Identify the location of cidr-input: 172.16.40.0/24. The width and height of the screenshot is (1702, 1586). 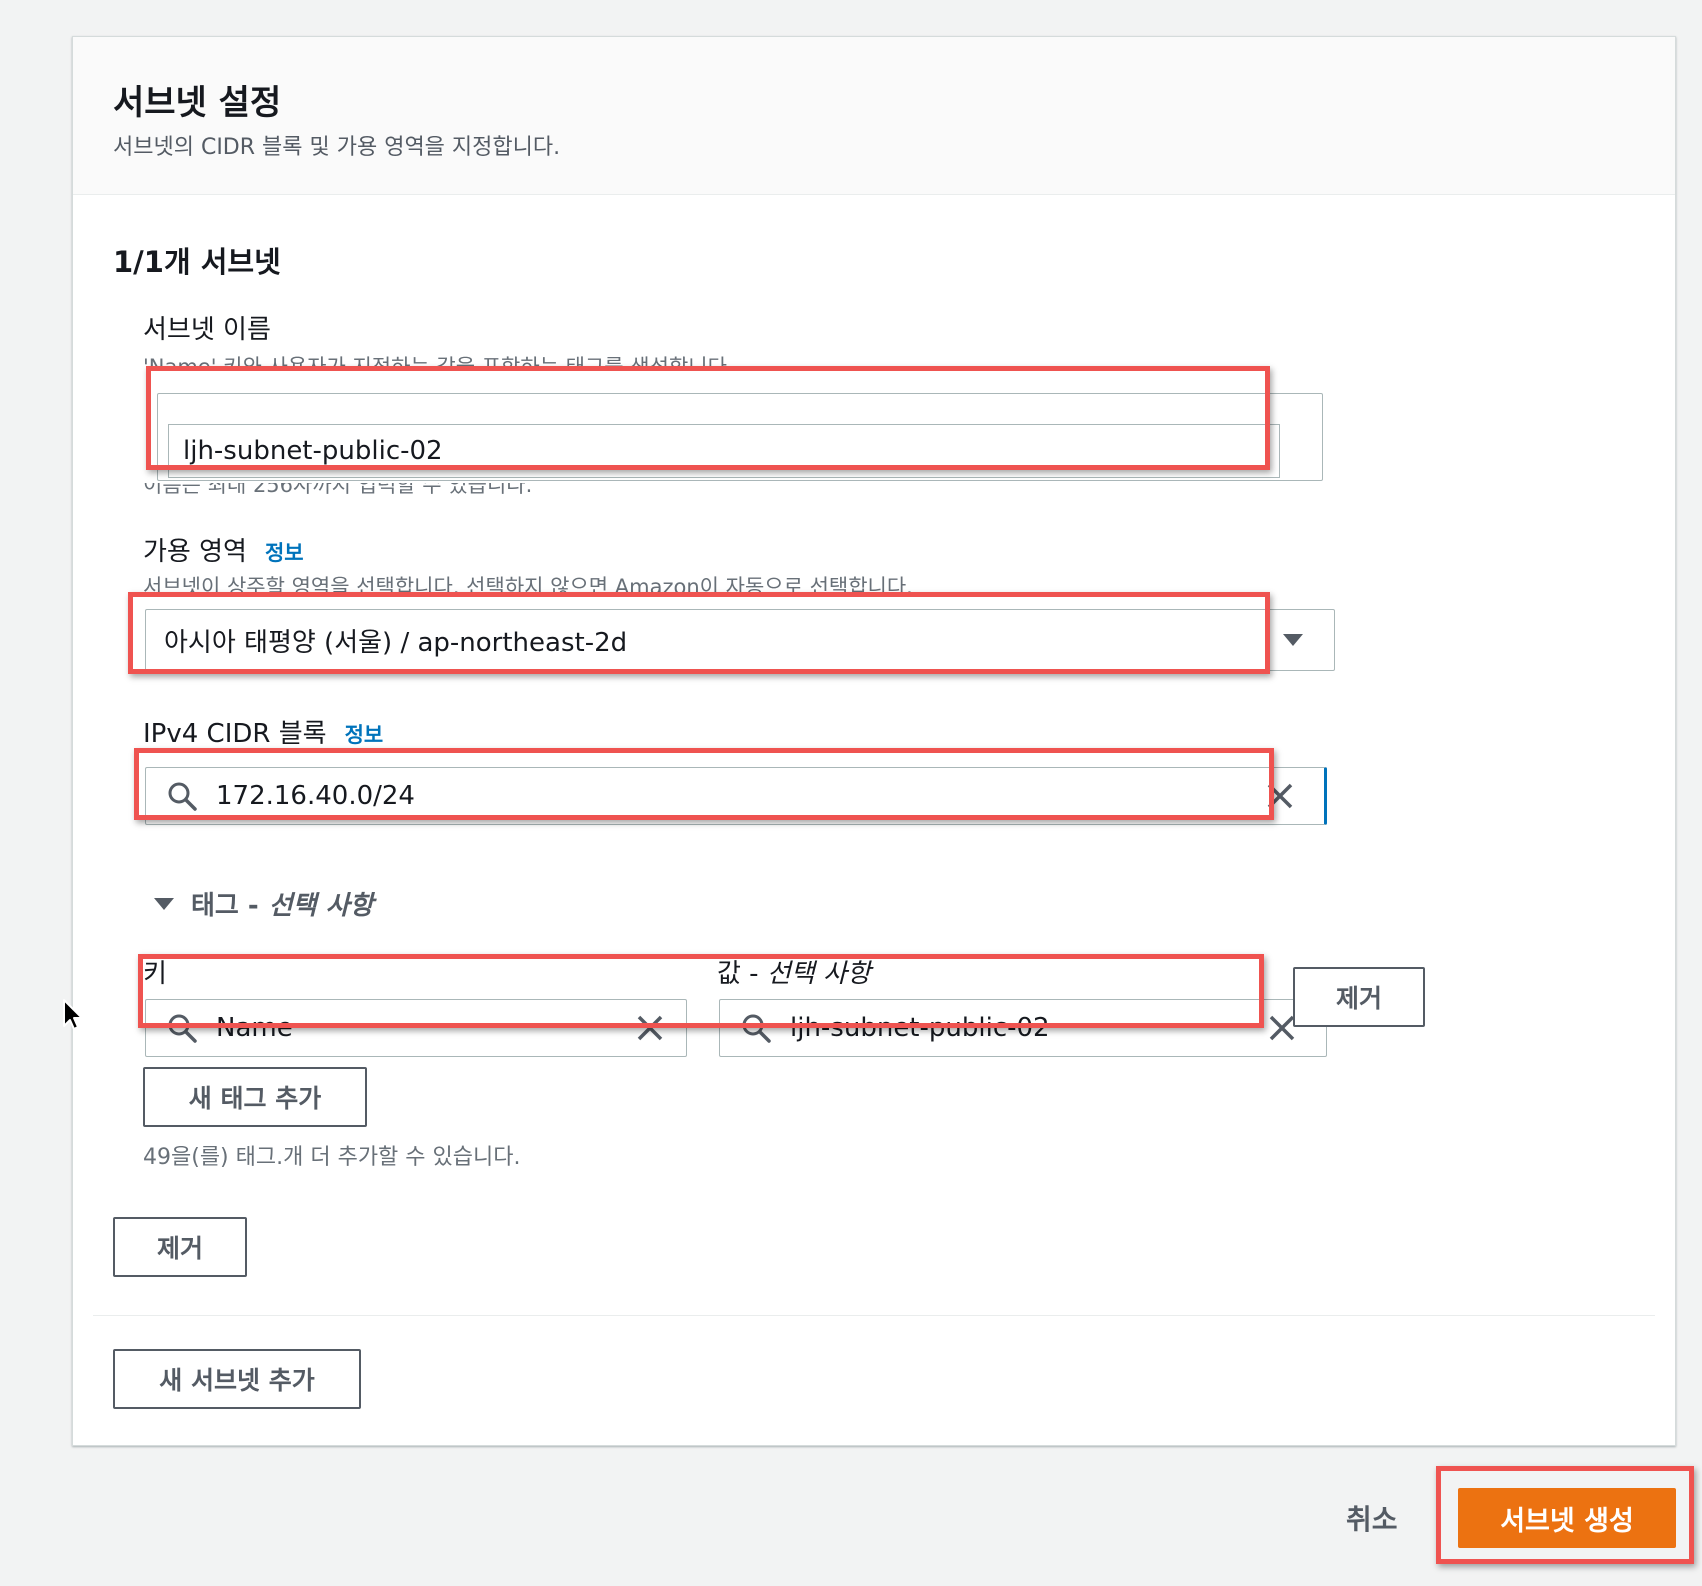
(736, 796).